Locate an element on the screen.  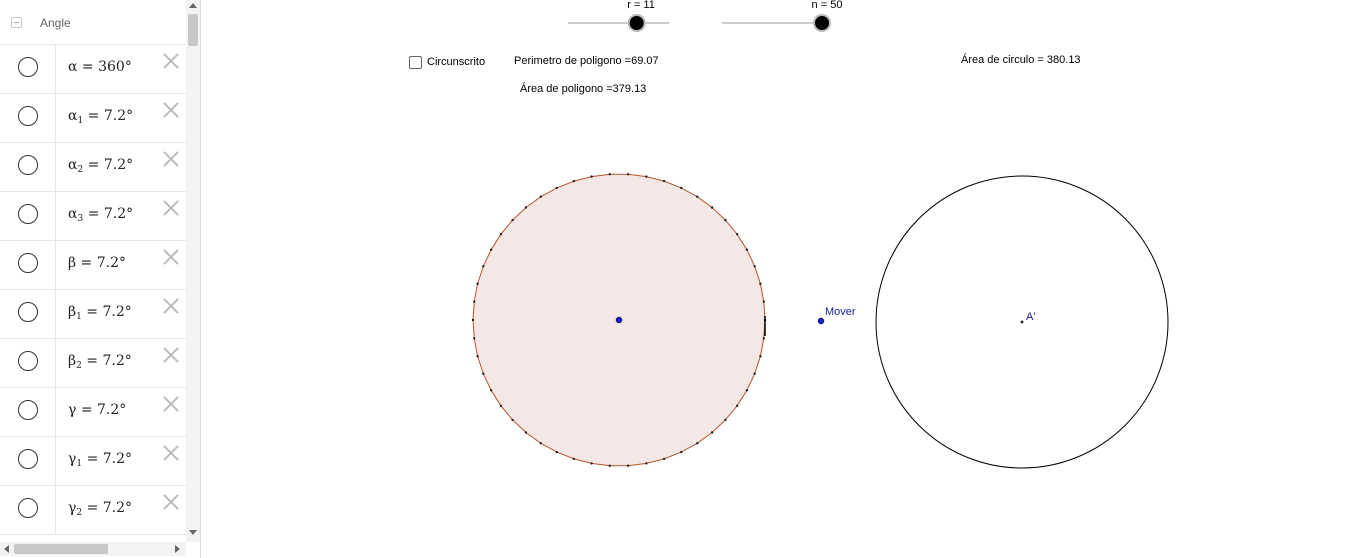
algebra-row: γ2 = 7.2° is located at coordinates (93, 510).